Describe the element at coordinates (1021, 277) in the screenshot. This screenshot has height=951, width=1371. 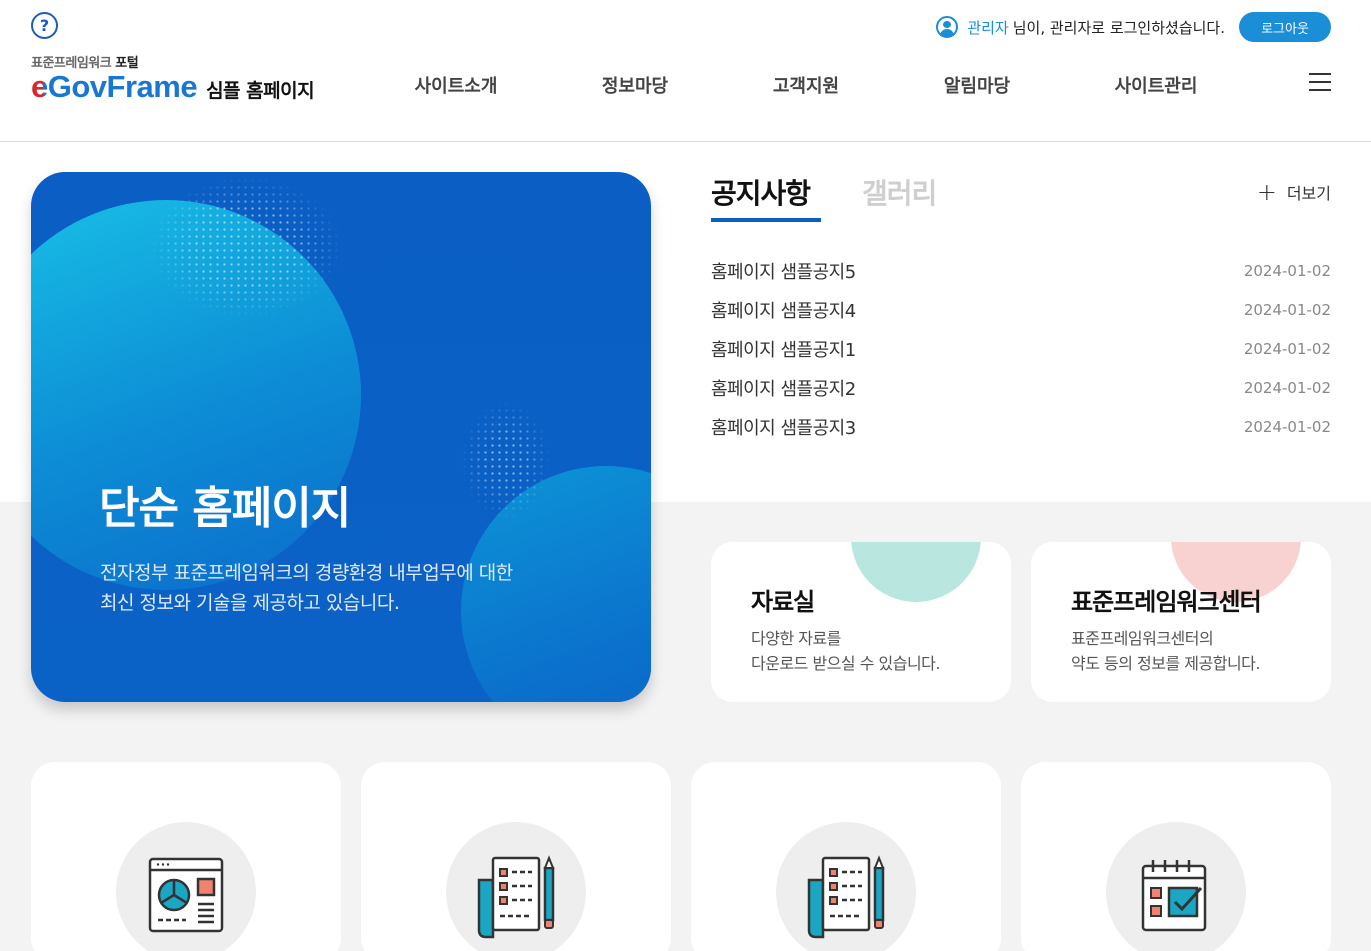
I see `list-item: 홈페이지 샘플공지5 2024-01-02` at that location.